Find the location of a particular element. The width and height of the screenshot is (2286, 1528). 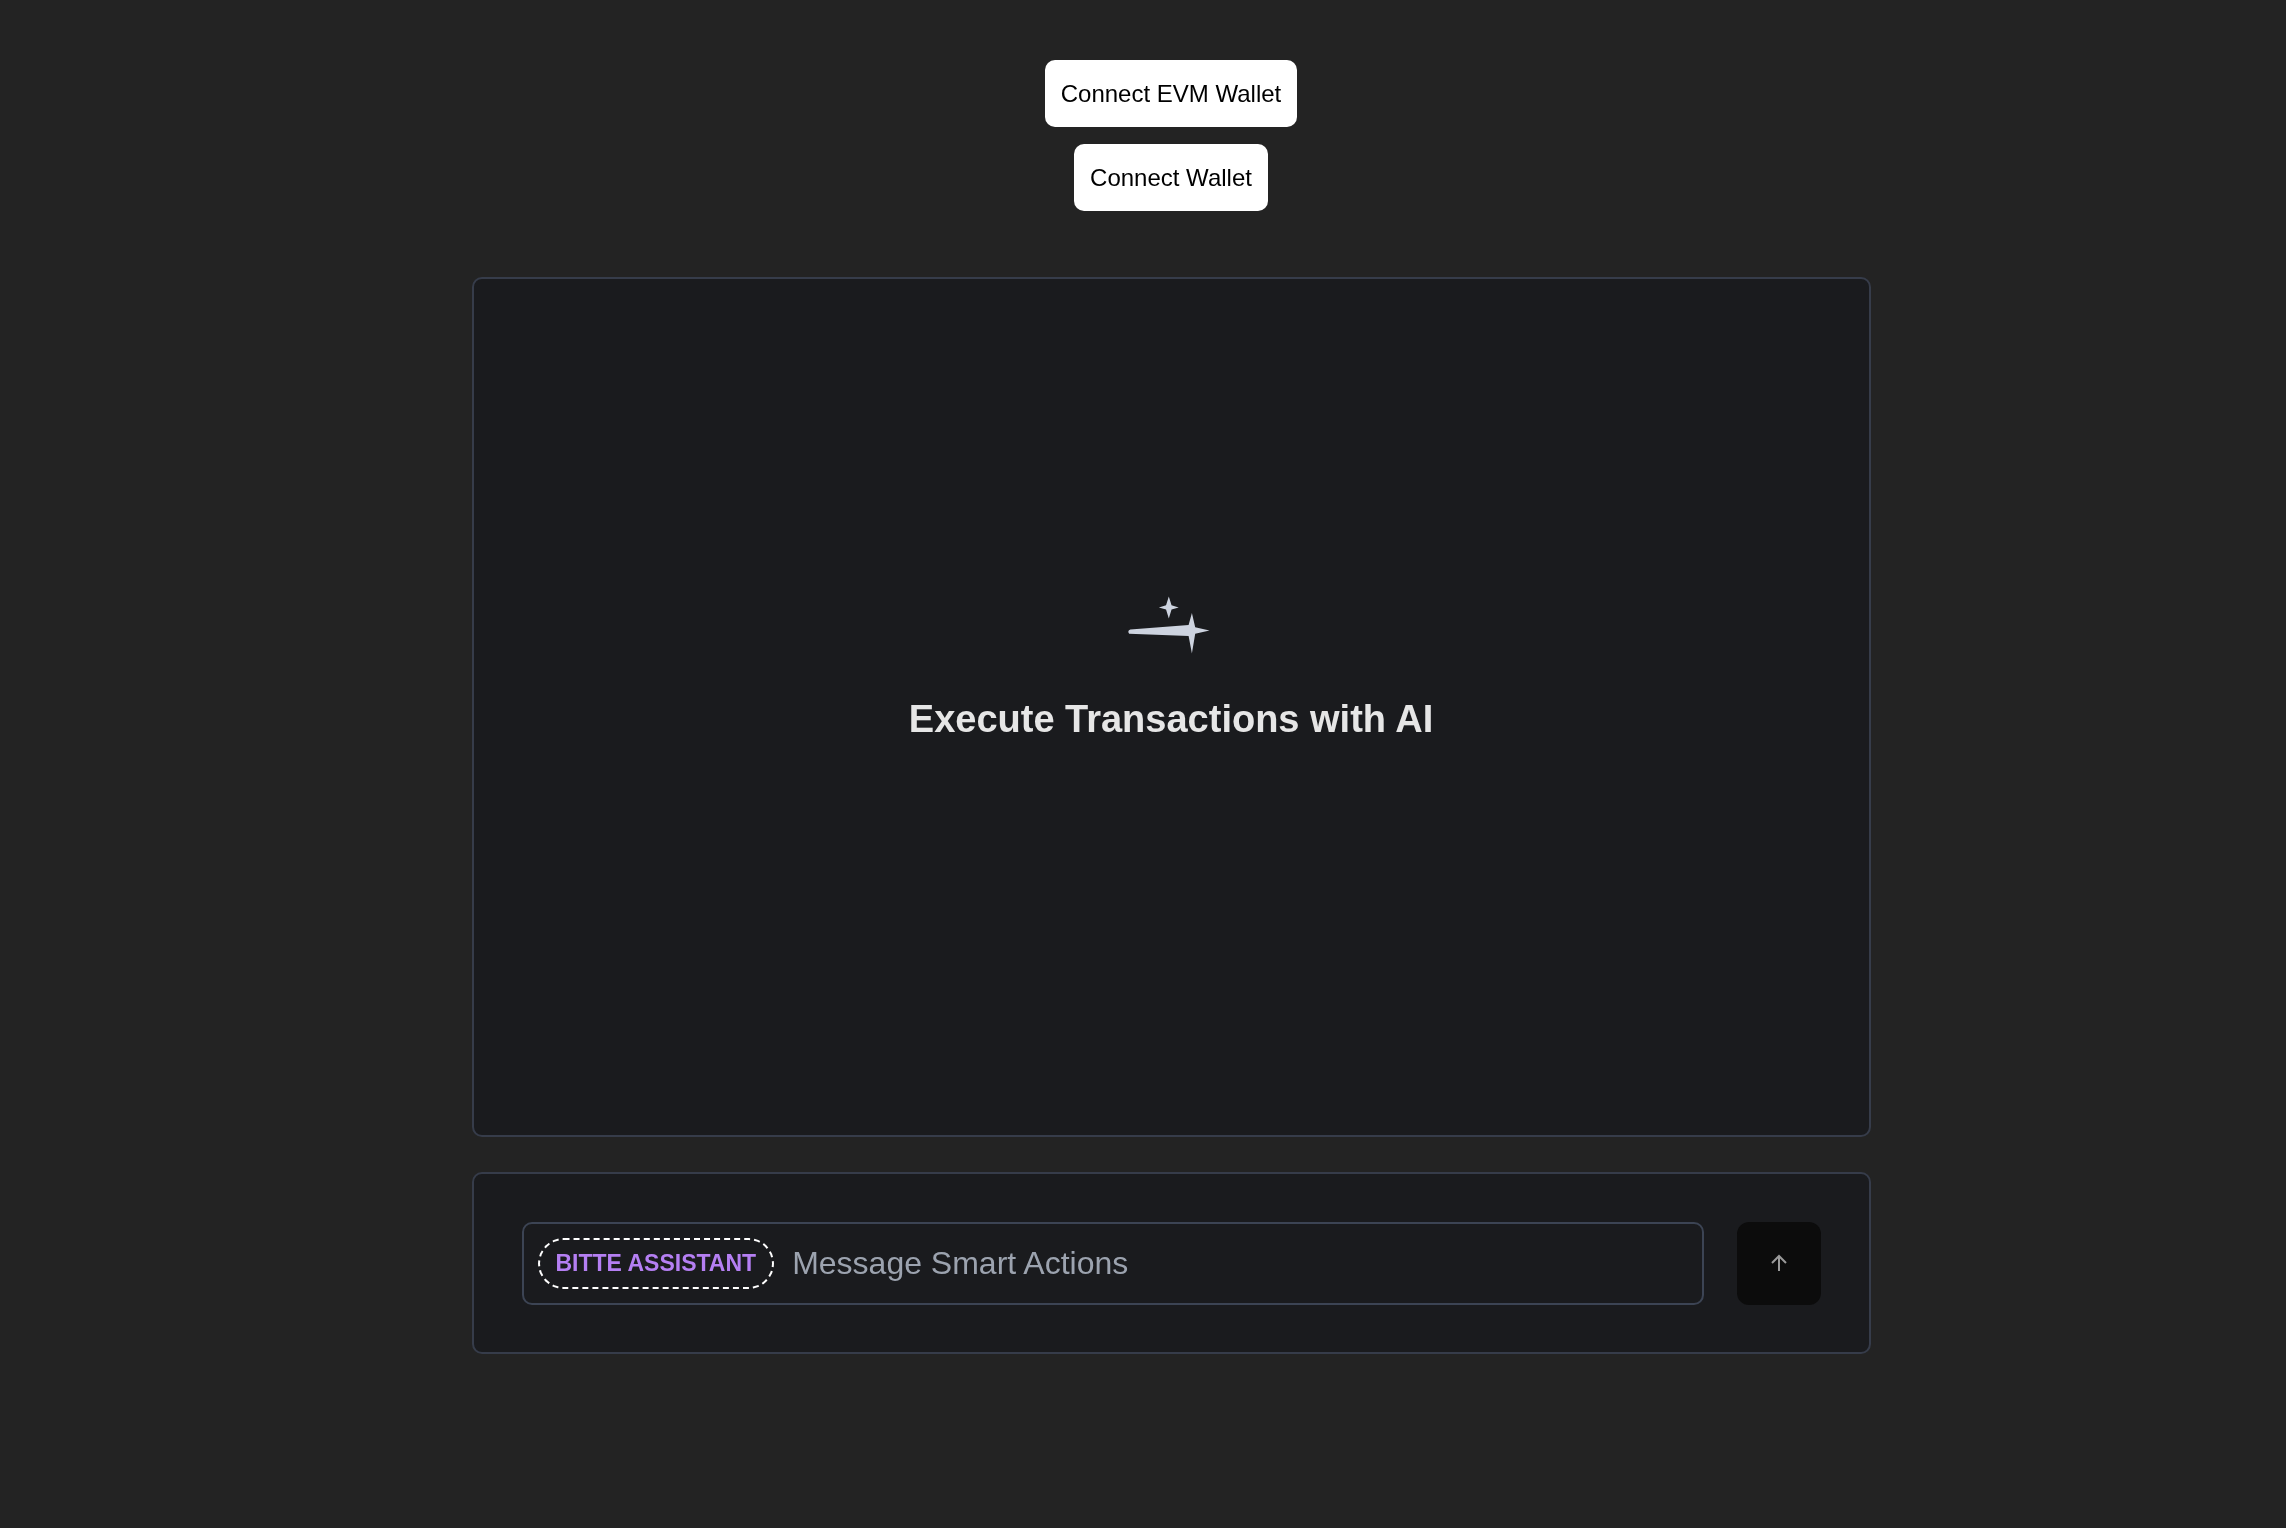

agent-badge: BITTE ASSISTANT is located at coordinates (656, 1263).